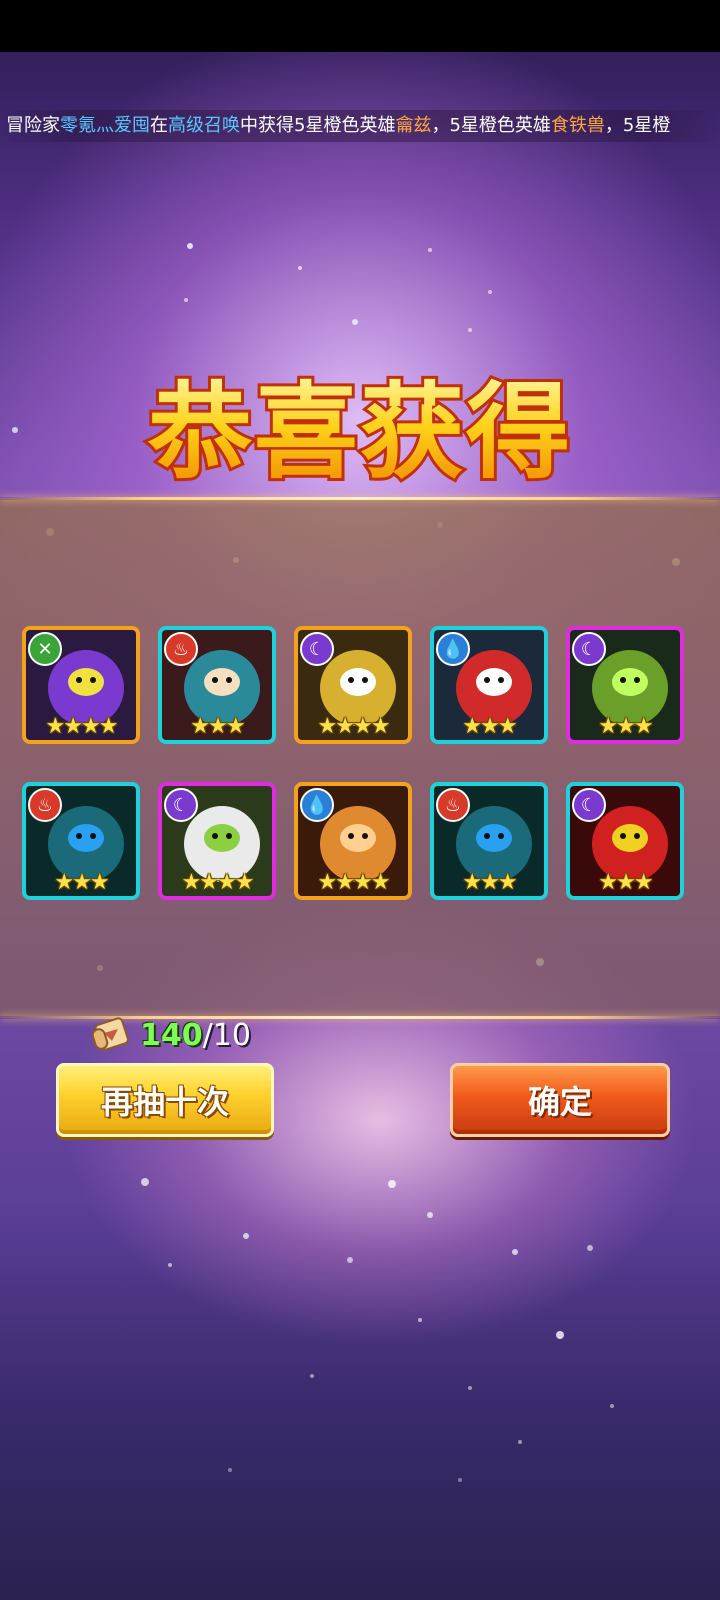 This screenshot has height=1600, width=720. What do you see at coordinates (489, 685) in the screenshot?
I see `hero-card: 💧 ★★★` at bounding box center [489, 685].